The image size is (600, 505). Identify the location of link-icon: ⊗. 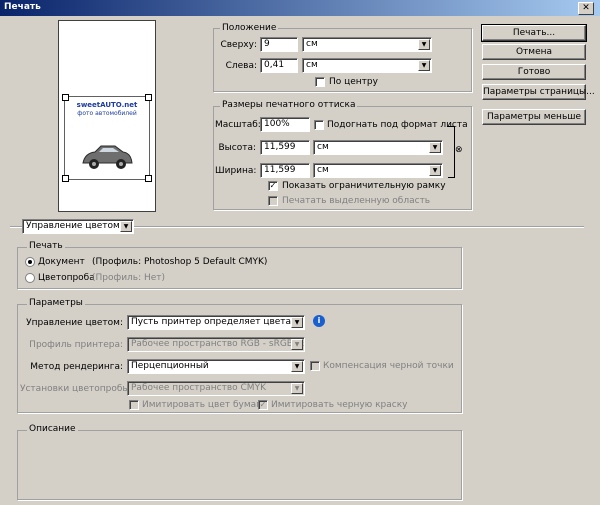
(459, 150).